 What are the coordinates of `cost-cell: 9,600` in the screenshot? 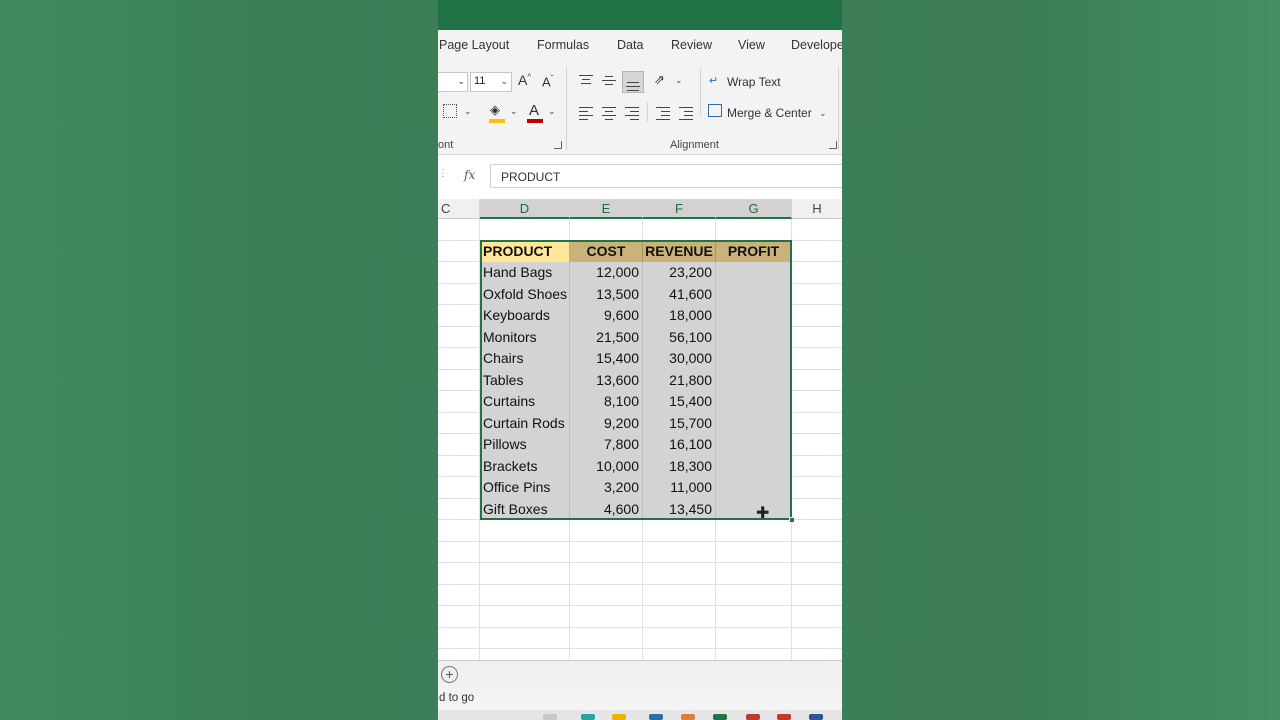 It's located at (606, 316).